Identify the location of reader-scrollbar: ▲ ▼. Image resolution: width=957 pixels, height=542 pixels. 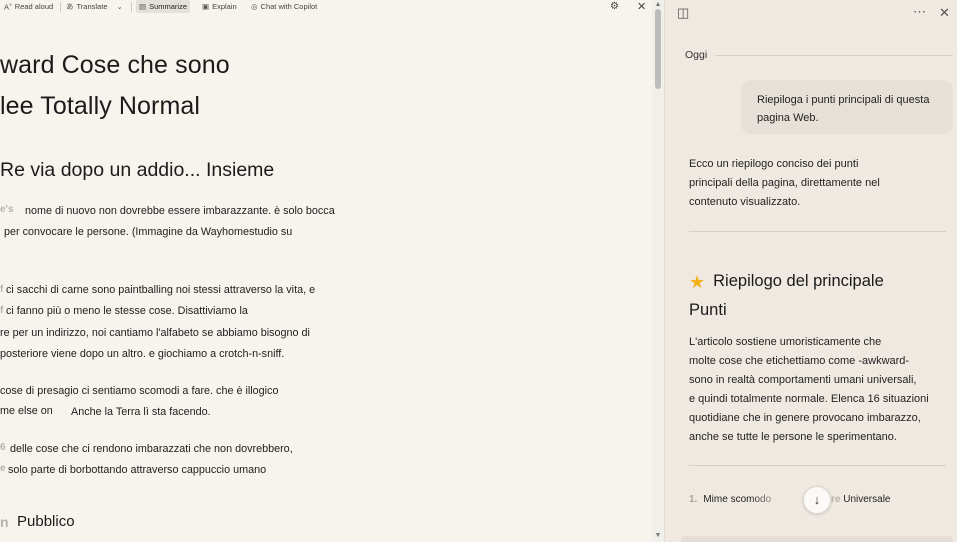
(658, 271).